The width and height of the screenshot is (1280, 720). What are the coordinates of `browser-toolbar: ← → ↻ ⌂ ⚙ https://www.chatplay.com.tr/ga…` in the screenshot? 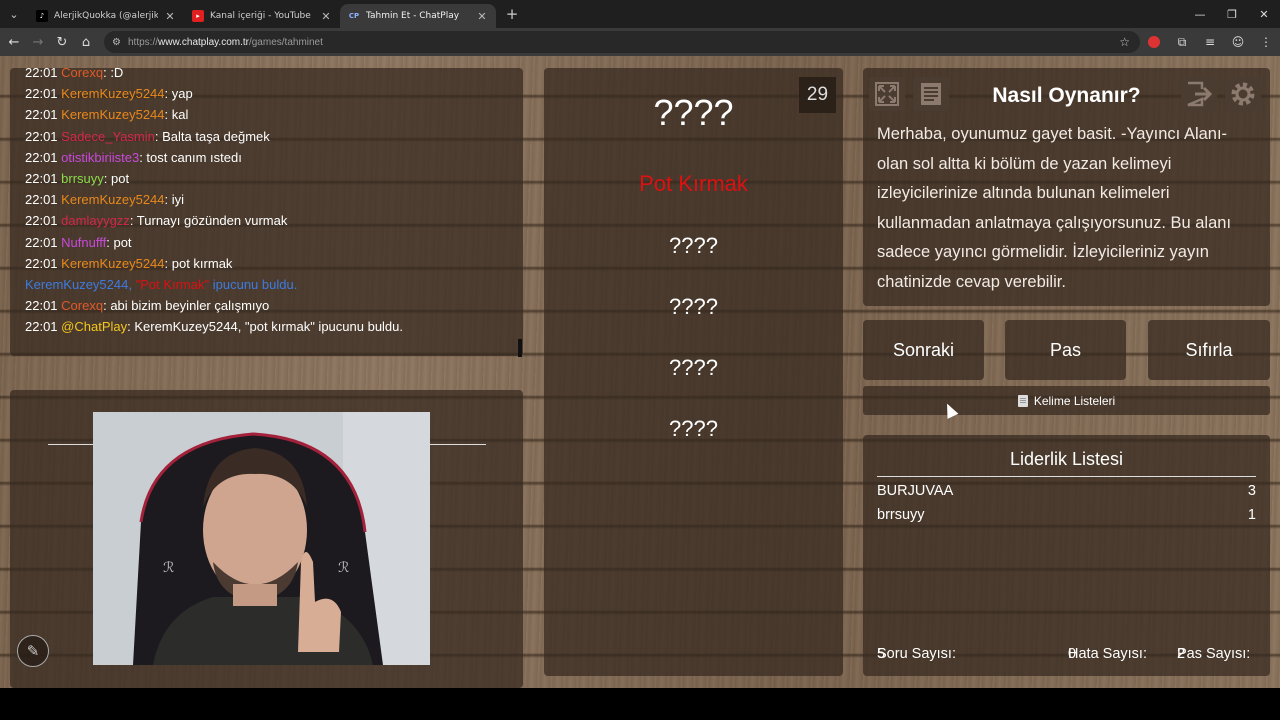 It's located at (640, 42).